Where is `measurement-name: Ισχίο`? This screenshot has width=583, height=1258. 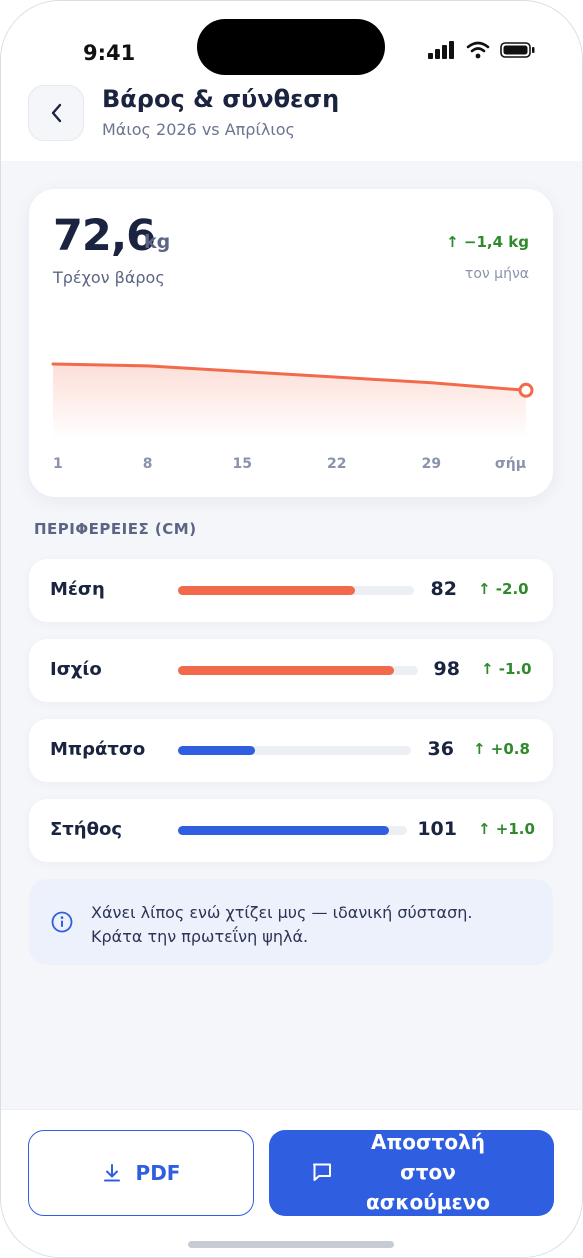
measurement-name: Ισχίο is located at coordinates (76, 669).